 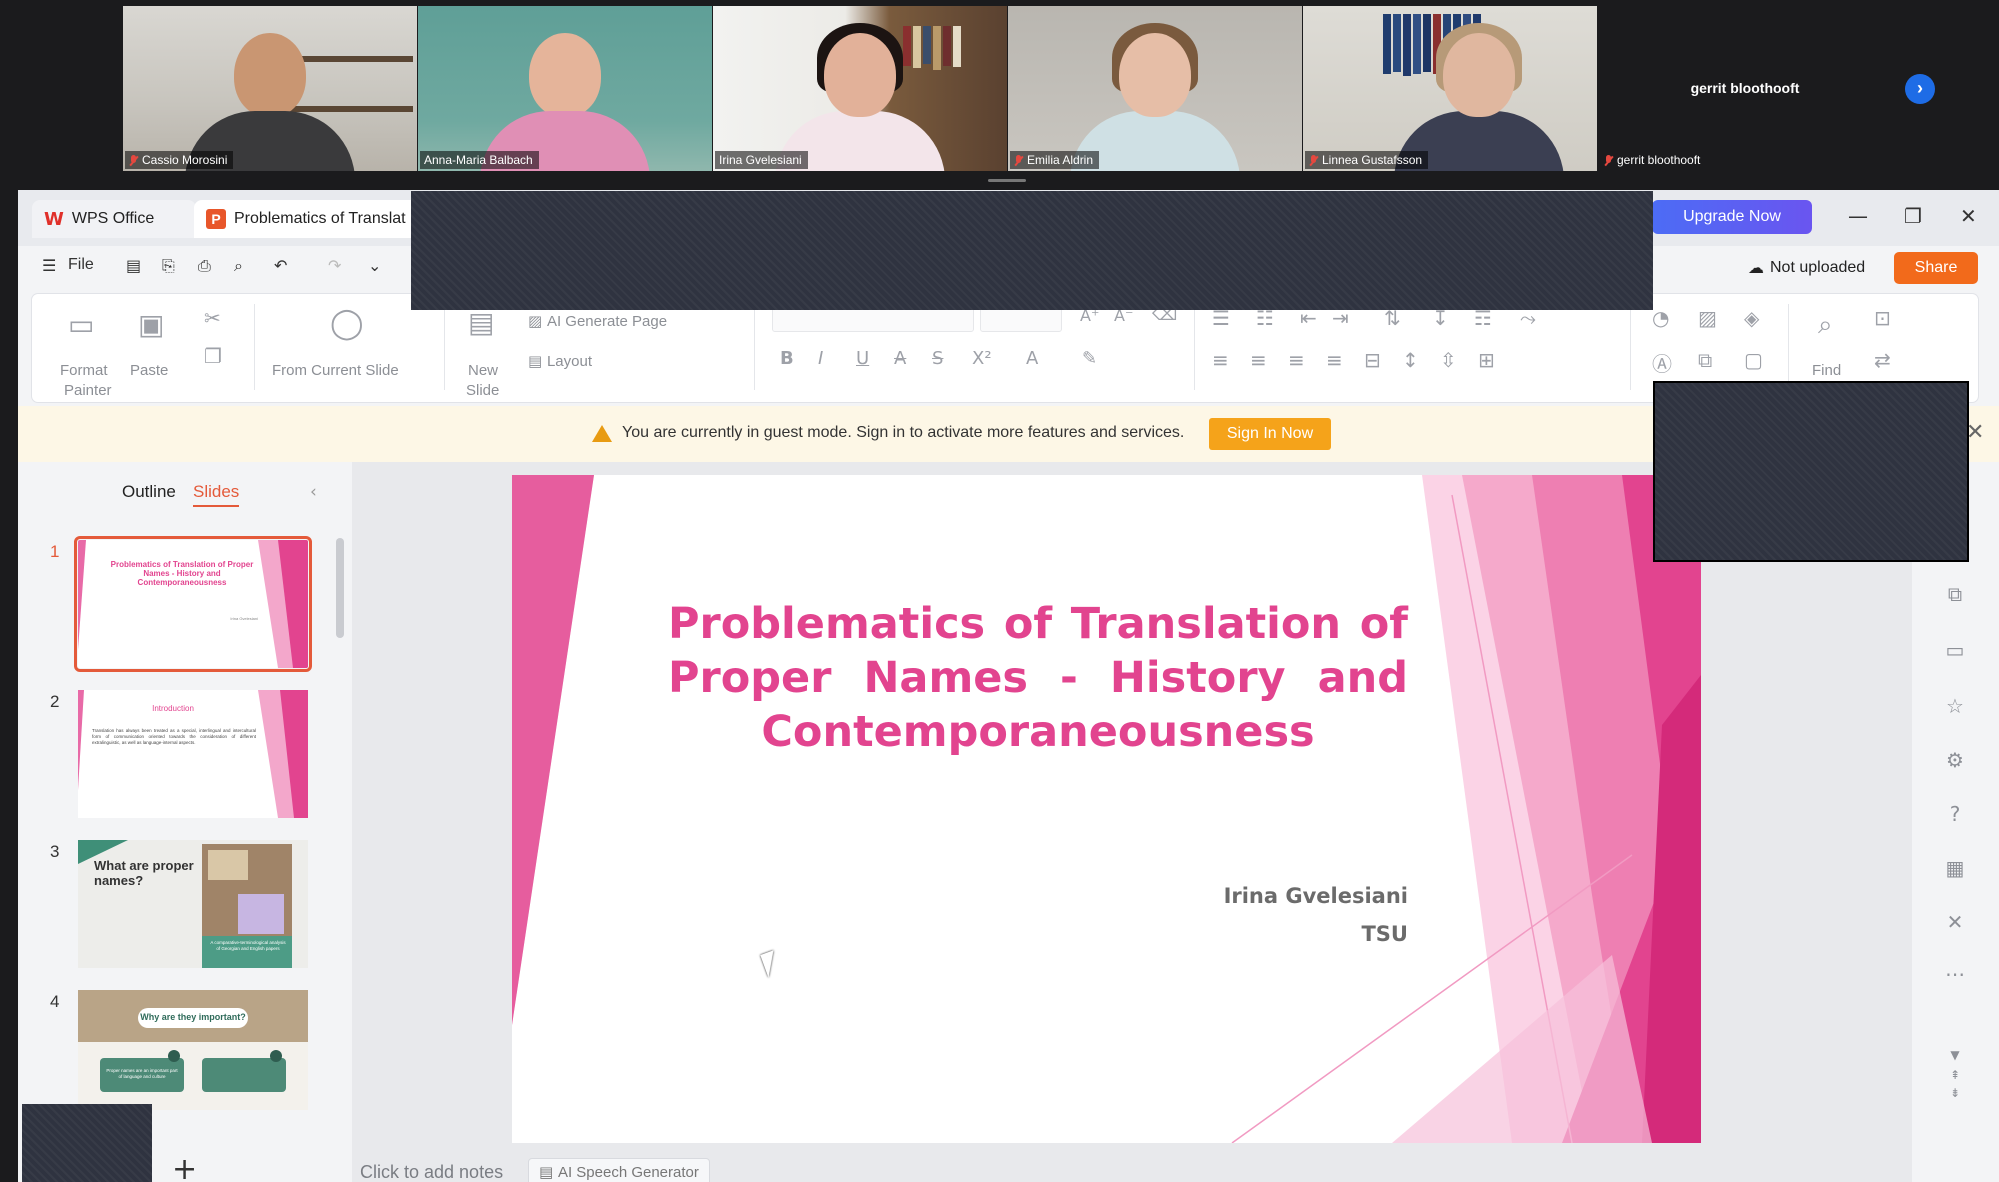 What do you see at coordinates (149, 370) in the screenshot?
I see `paste-button: Paste` at bounding box center [149, 370].